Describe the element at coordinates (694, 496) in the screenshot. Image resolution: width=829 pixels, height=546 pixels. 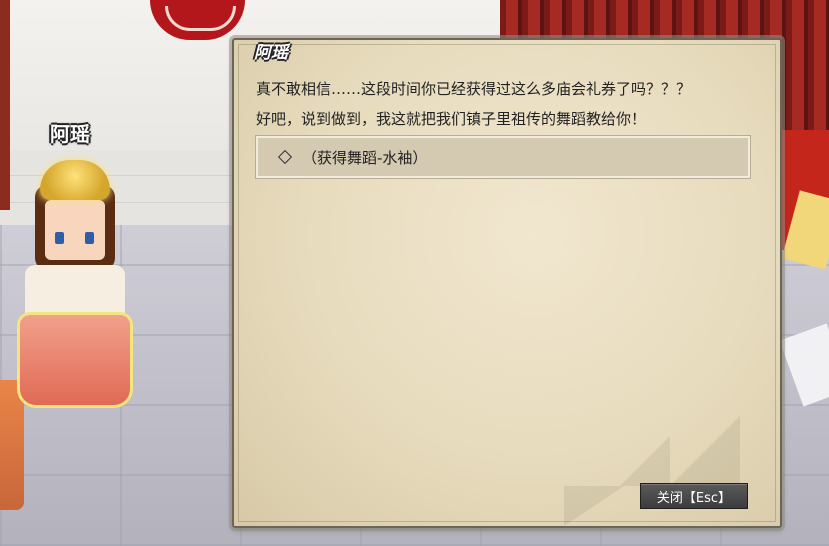
I see `close-button: 关闭【Esc】` at that location.